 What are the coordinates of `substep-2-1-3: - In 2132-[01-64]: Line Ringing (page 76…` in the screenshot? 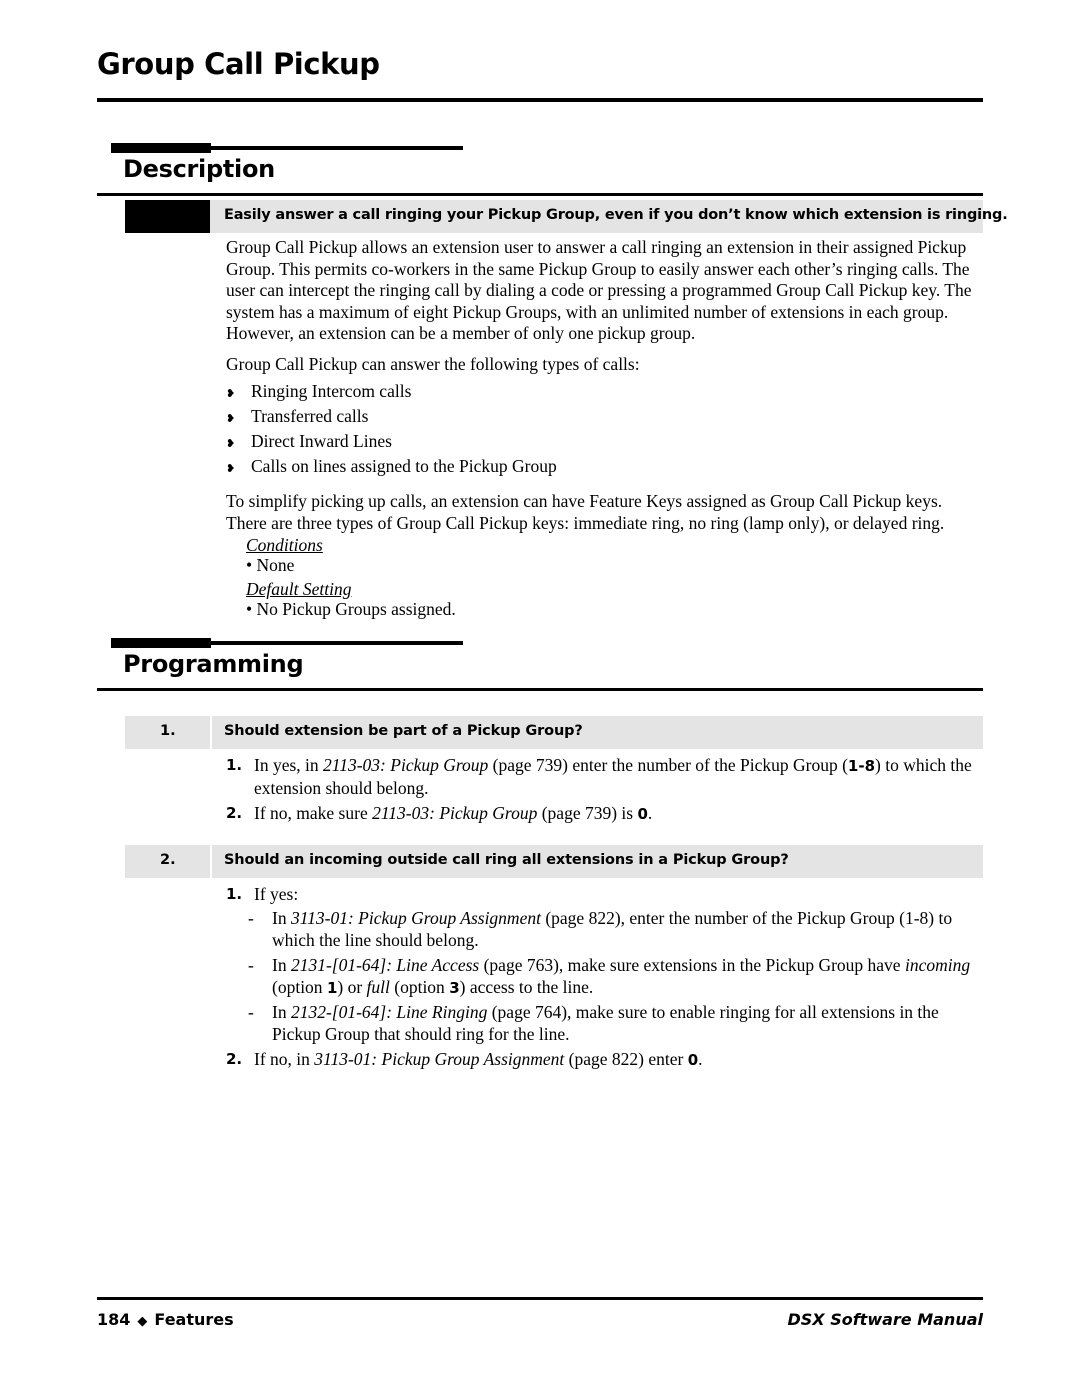 It's located at (615, 1023).